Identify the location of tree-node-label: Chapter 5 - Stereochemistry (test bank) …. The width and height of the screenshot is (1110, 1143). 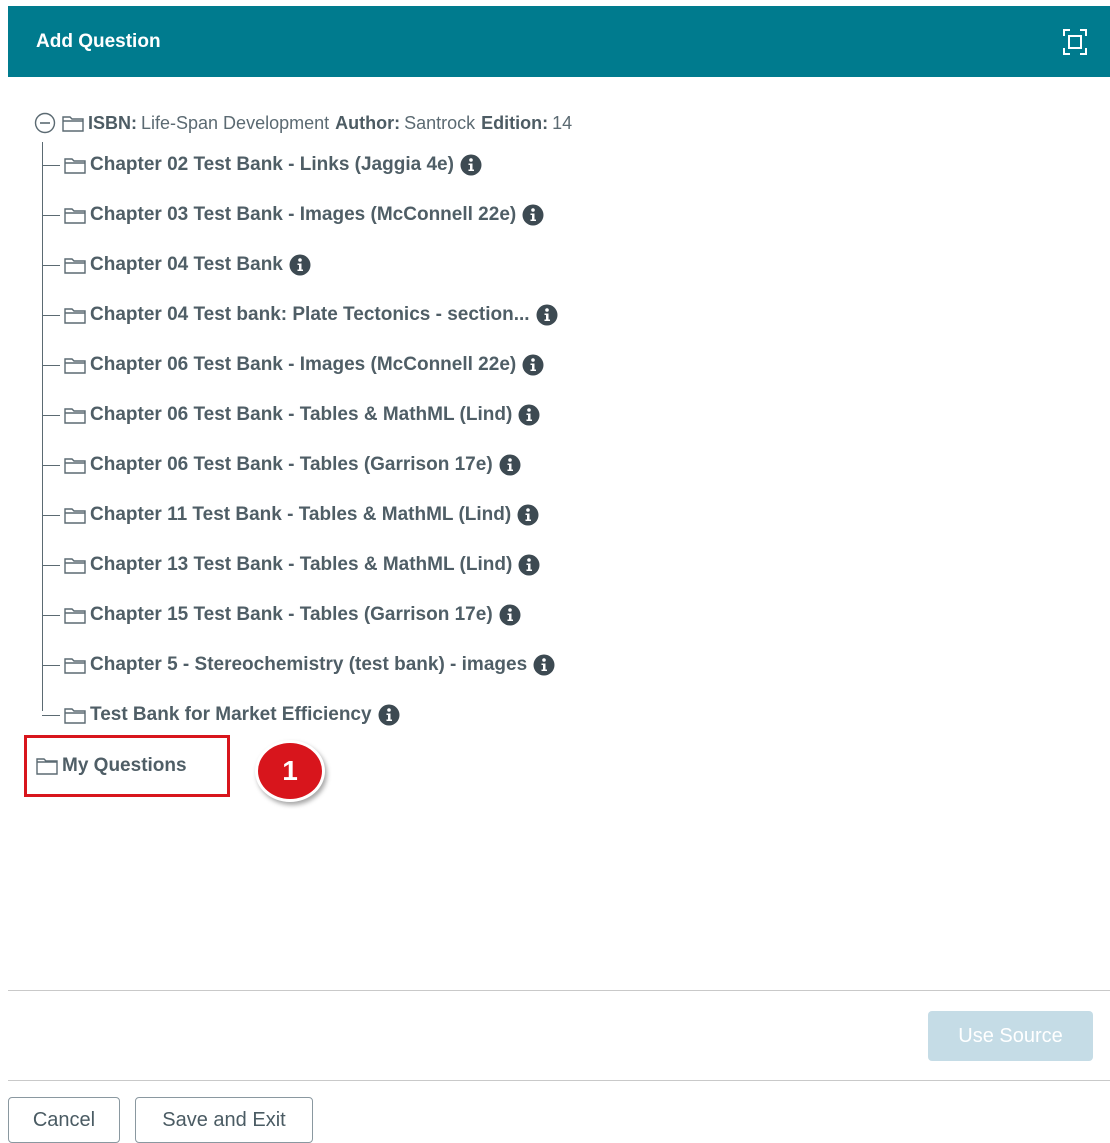
(309, 664).